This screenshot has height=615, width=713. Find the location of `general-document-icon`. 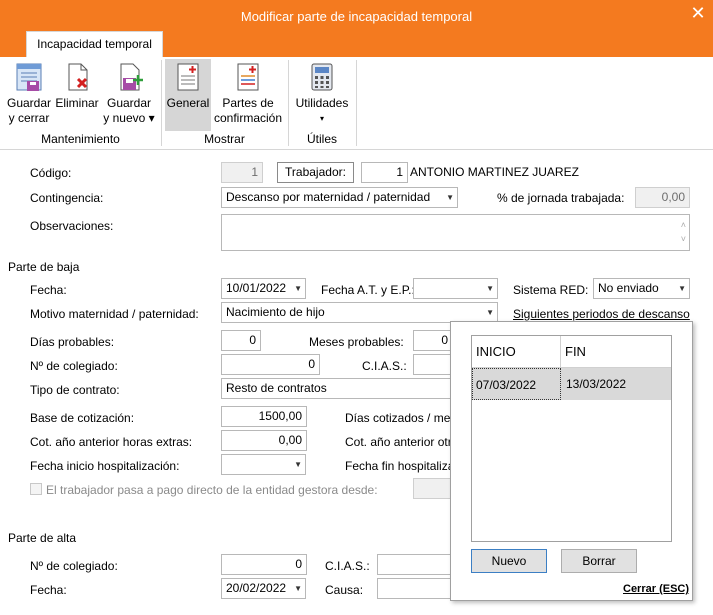

general-document-icon is located at coordinates (188, 77).